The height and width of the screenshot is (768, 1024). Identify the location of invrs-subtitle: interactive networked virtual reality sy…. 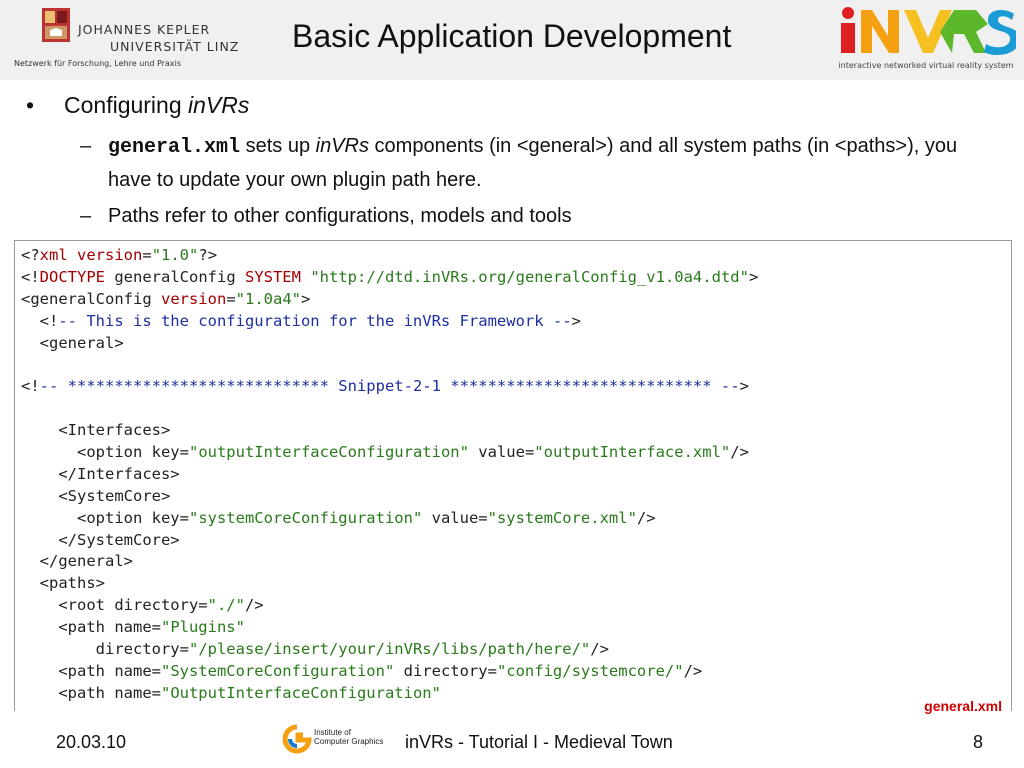
(926, 65).